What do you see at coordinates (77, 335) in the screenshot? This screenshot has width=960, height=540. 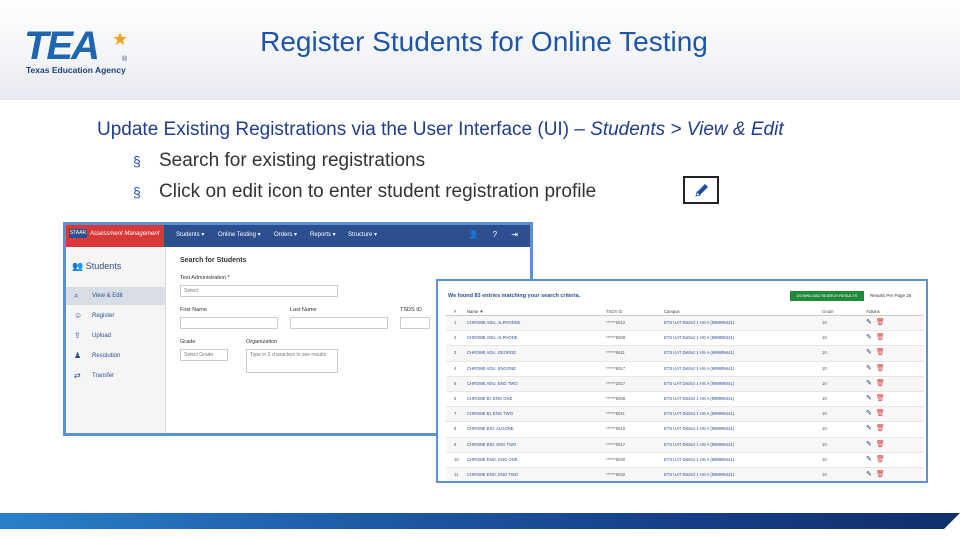 I see `upload-icon: ⇪` at bounding box center [77, 335].